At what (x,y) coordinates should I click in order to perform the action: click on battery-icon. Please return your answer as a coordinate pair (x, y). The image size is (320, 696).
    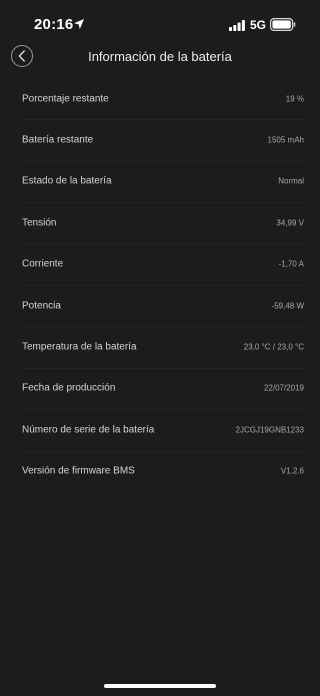
    Looking at the image, I should click on (283, 24).